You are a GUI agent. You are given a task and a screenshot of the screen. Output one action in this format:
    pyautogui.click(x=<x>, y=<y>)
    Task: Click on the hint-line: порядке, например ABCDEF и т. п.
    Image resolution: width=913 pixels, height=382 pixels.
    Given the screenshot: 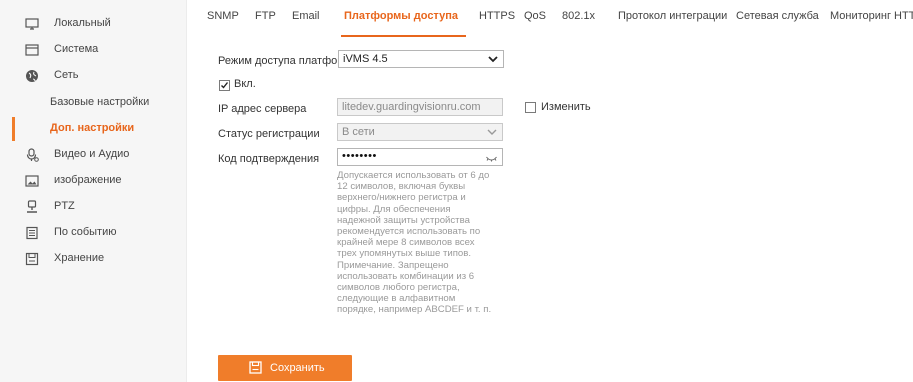 What is the action you would take?
    pyautogui.click(x=414, y=310)
    